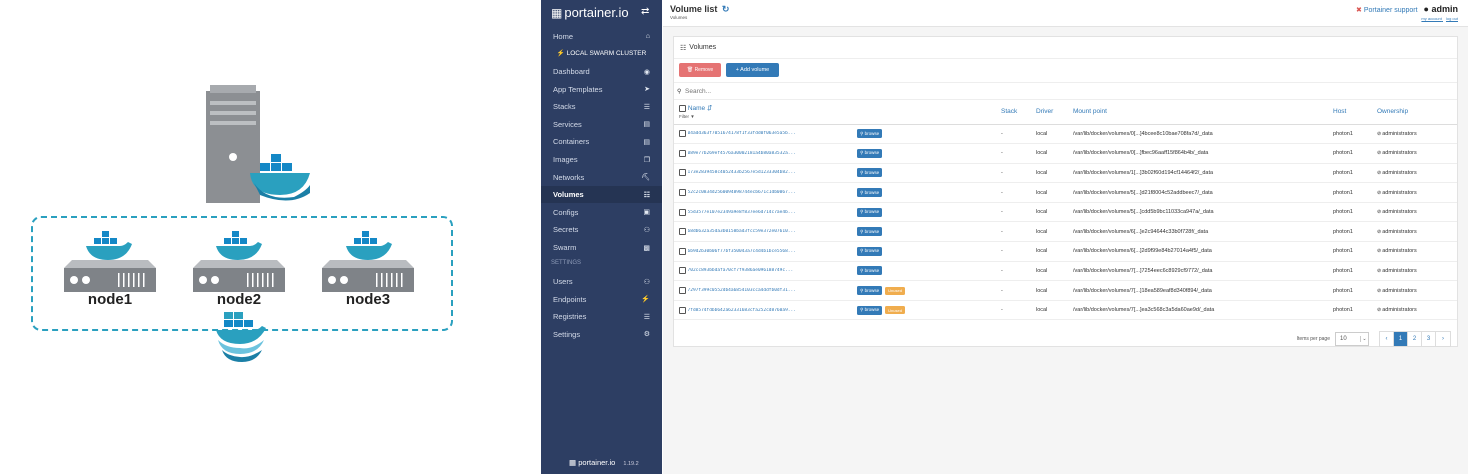 The height and width of the screenshot is (474, 1468). What do you see at coordinates (601, 71) in the screenshot?
I see `sidebar-item-dashboard: Dashboard ◉` at bounding box center [601, 71].